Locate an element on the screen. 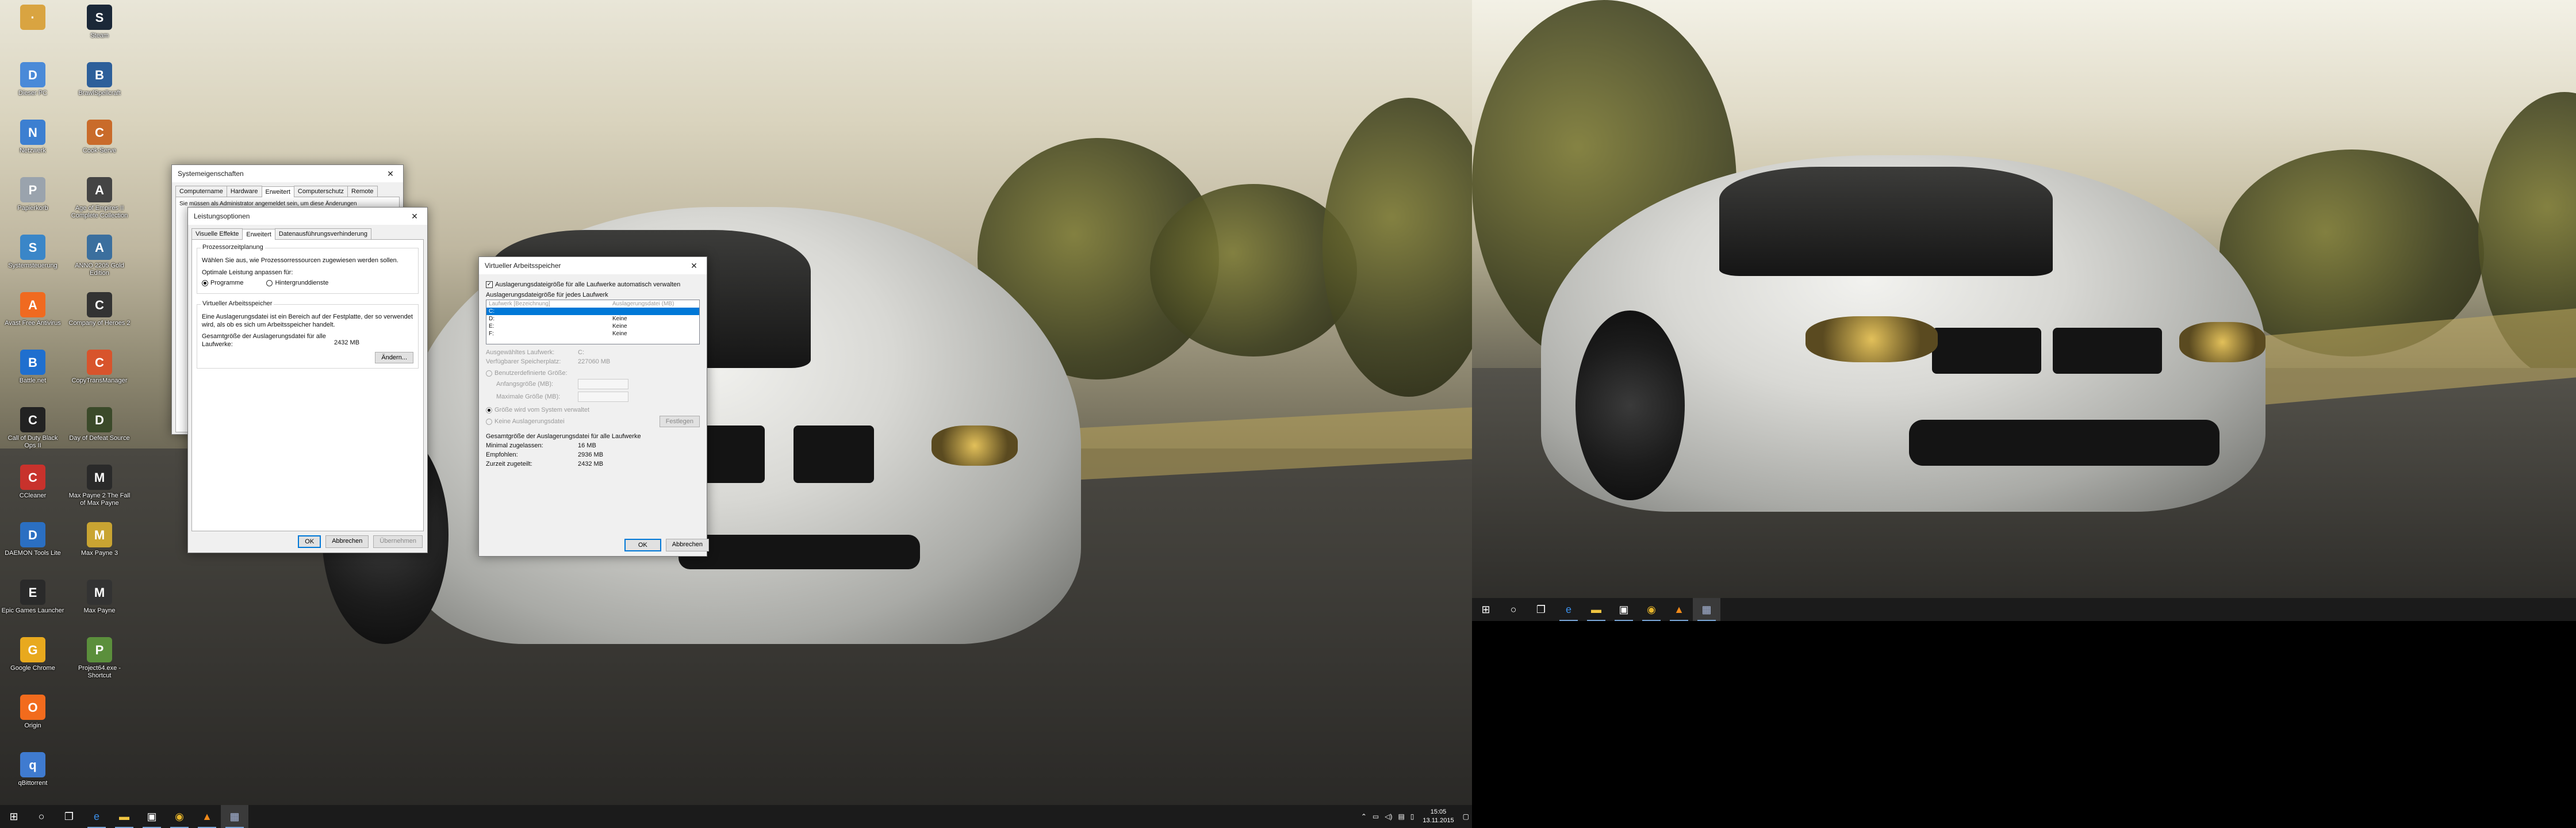 This screenshot has height=828, width=2576. desktop-icon: S Steam is located at coordinates (99, 22).